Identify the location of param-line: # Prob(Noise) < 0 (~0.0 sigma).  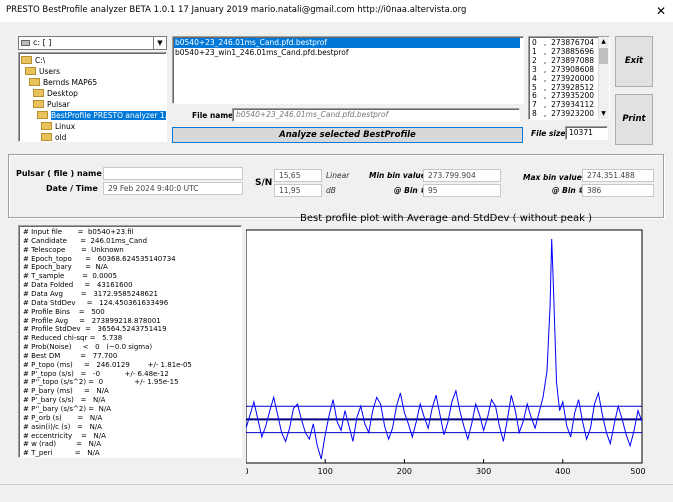
(88, 347).